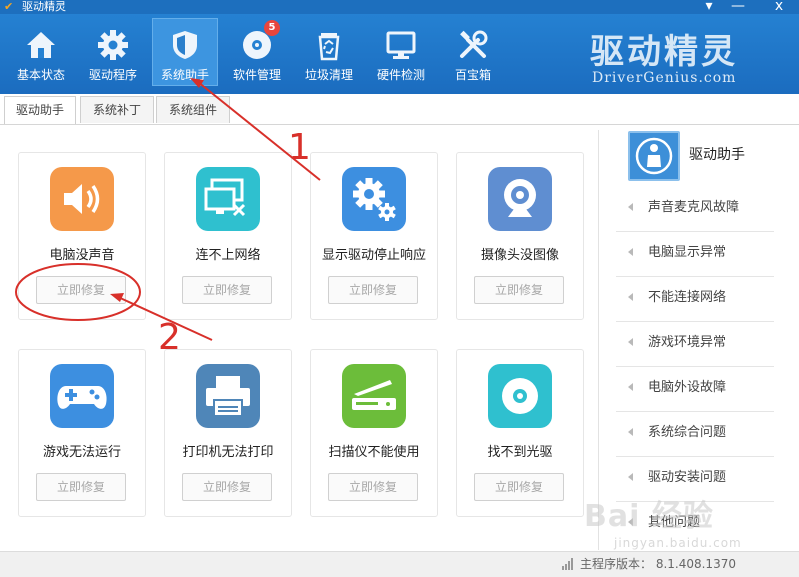 Image resolution: width=799 pixels, height=577 pixels. Describe the element at coordinates (374, 199) in the screenshot. I see `display-gear-icon` at that location.